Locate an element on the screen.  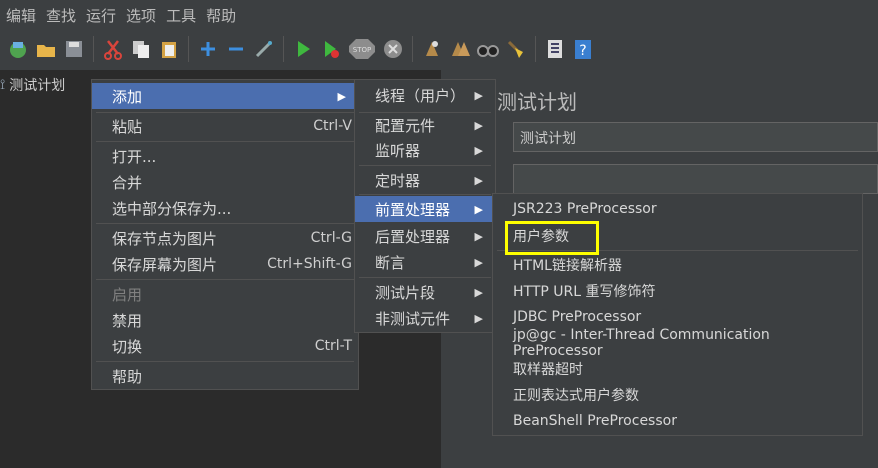
stop-icon: STOP is located at coordinates (362, 49).